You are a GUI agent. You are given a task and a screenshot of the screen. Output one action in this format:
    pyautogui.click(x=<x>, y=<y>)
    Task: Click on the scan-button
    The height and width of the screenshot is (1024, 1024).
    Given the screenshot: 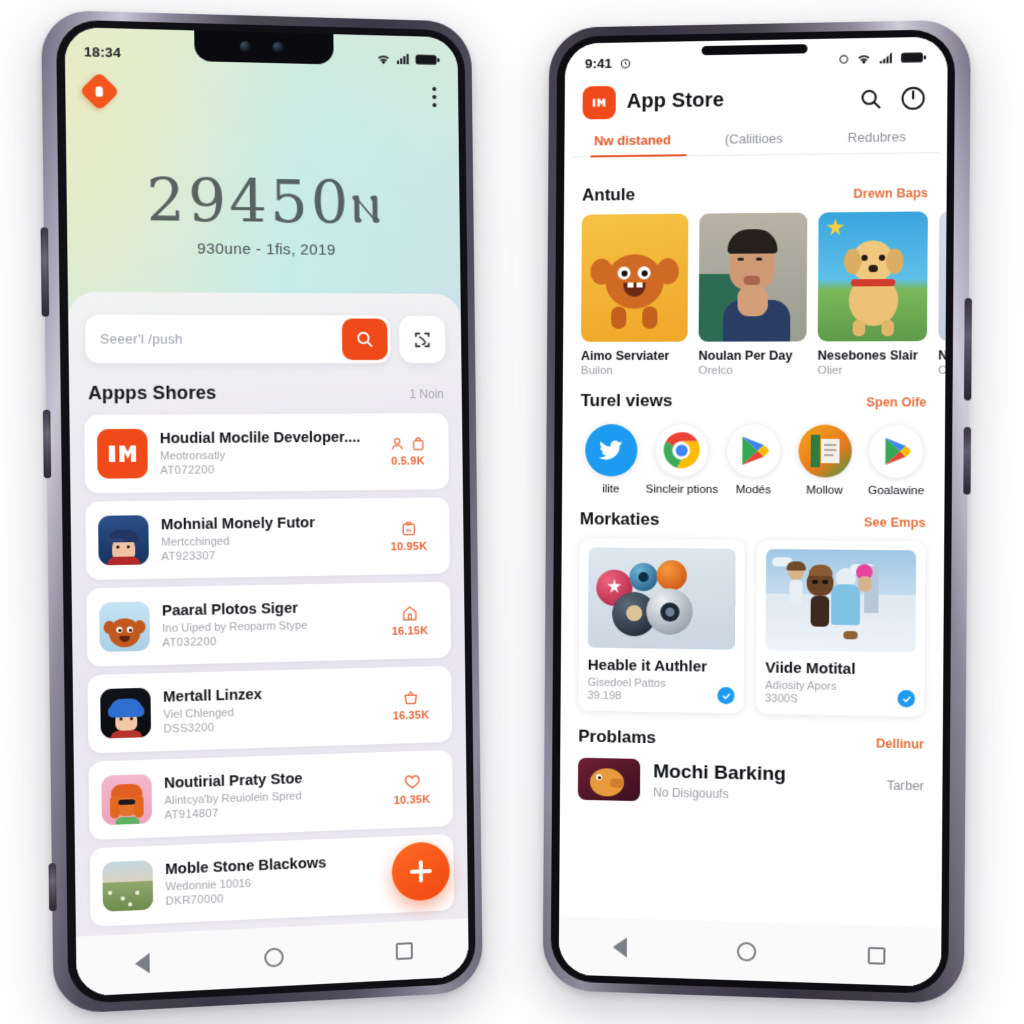 What is the action you would take?
    pyautogui.click(x=422, y=339)
    